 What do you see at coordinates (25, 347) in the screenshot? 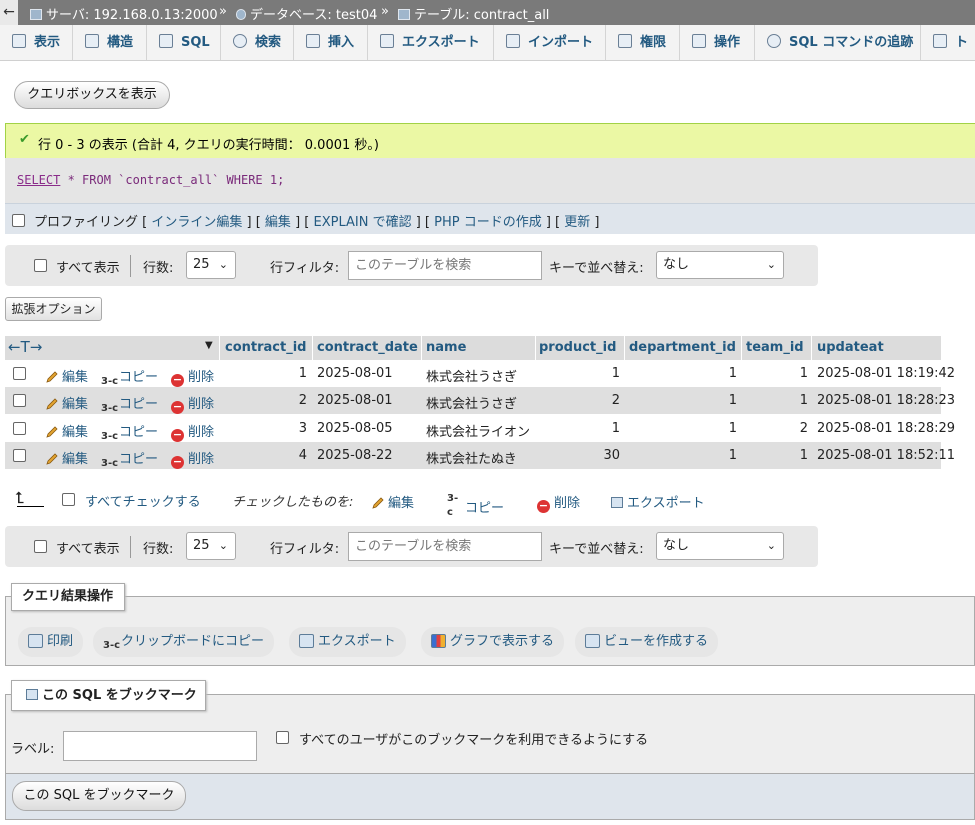
I see `column-resize-arrows-icon: ←T→` at bounding box center [25, 347].